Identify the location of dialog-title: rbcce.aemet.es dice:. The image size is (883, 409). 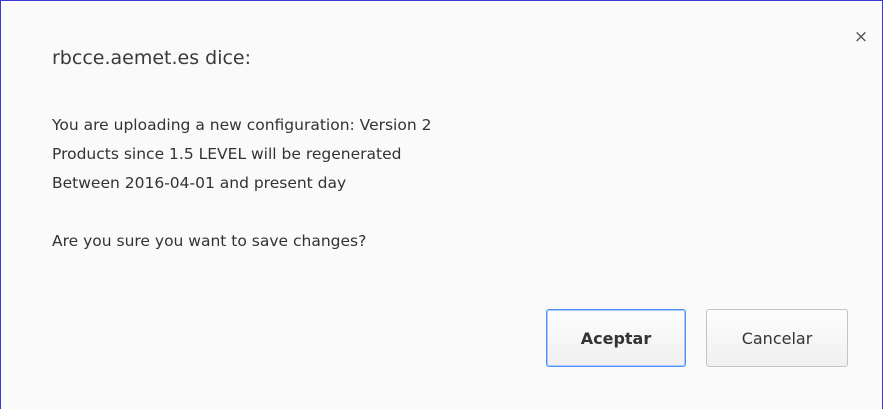
(152, 58).